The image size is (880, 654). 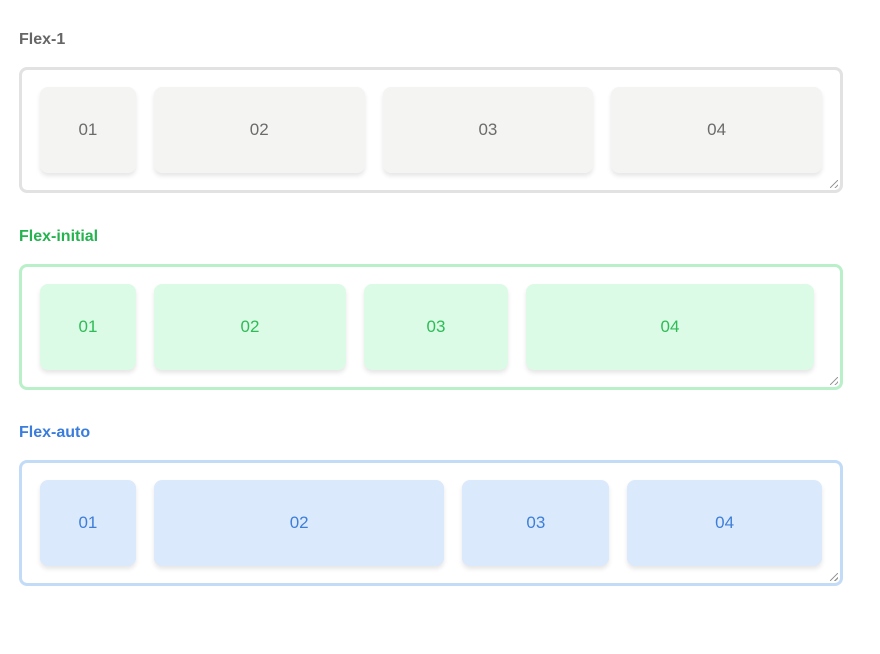 I want to click on section-title: Flex-1, so click(x=42, y=39).